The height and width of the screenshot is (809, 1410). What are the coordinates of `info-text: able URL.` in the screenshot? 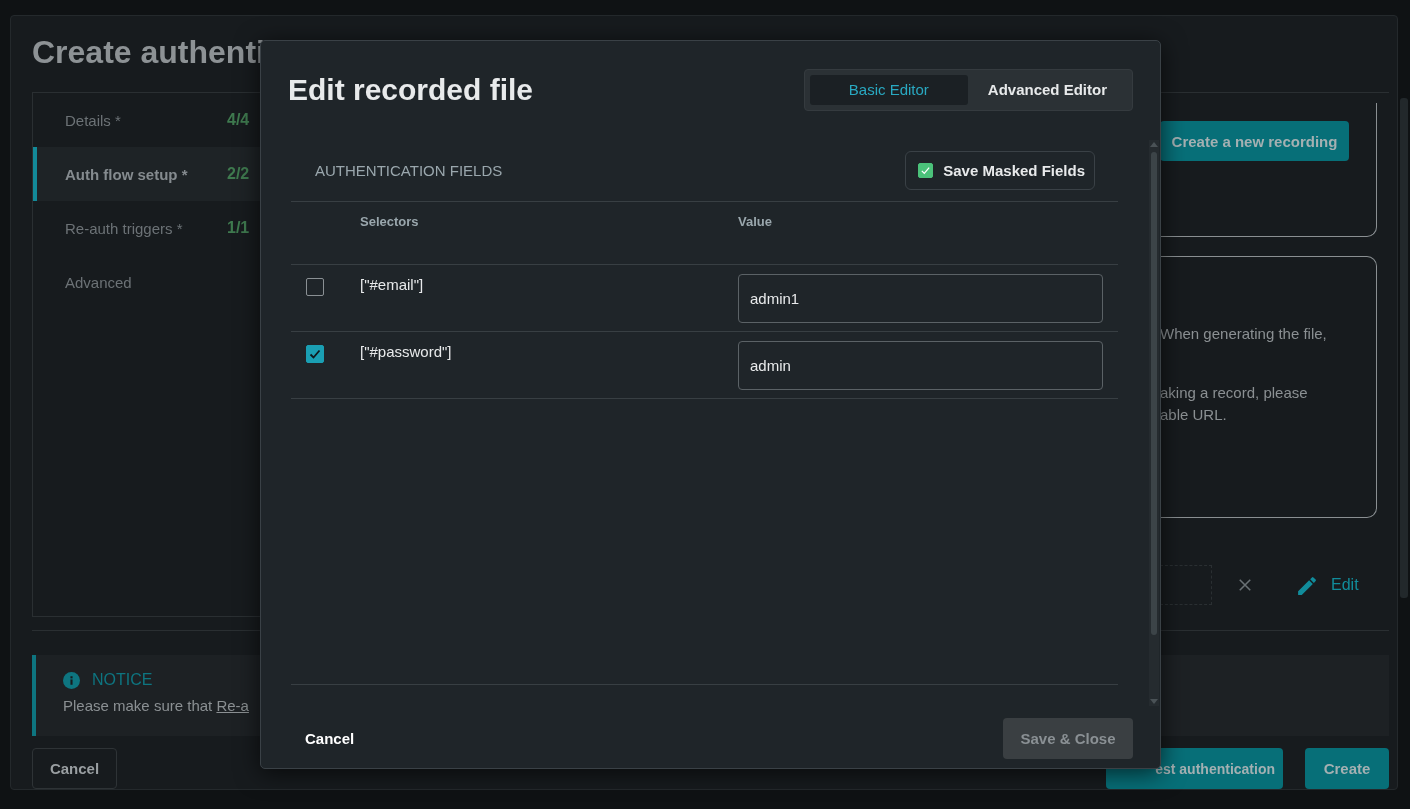 It's located at (1194, 415).